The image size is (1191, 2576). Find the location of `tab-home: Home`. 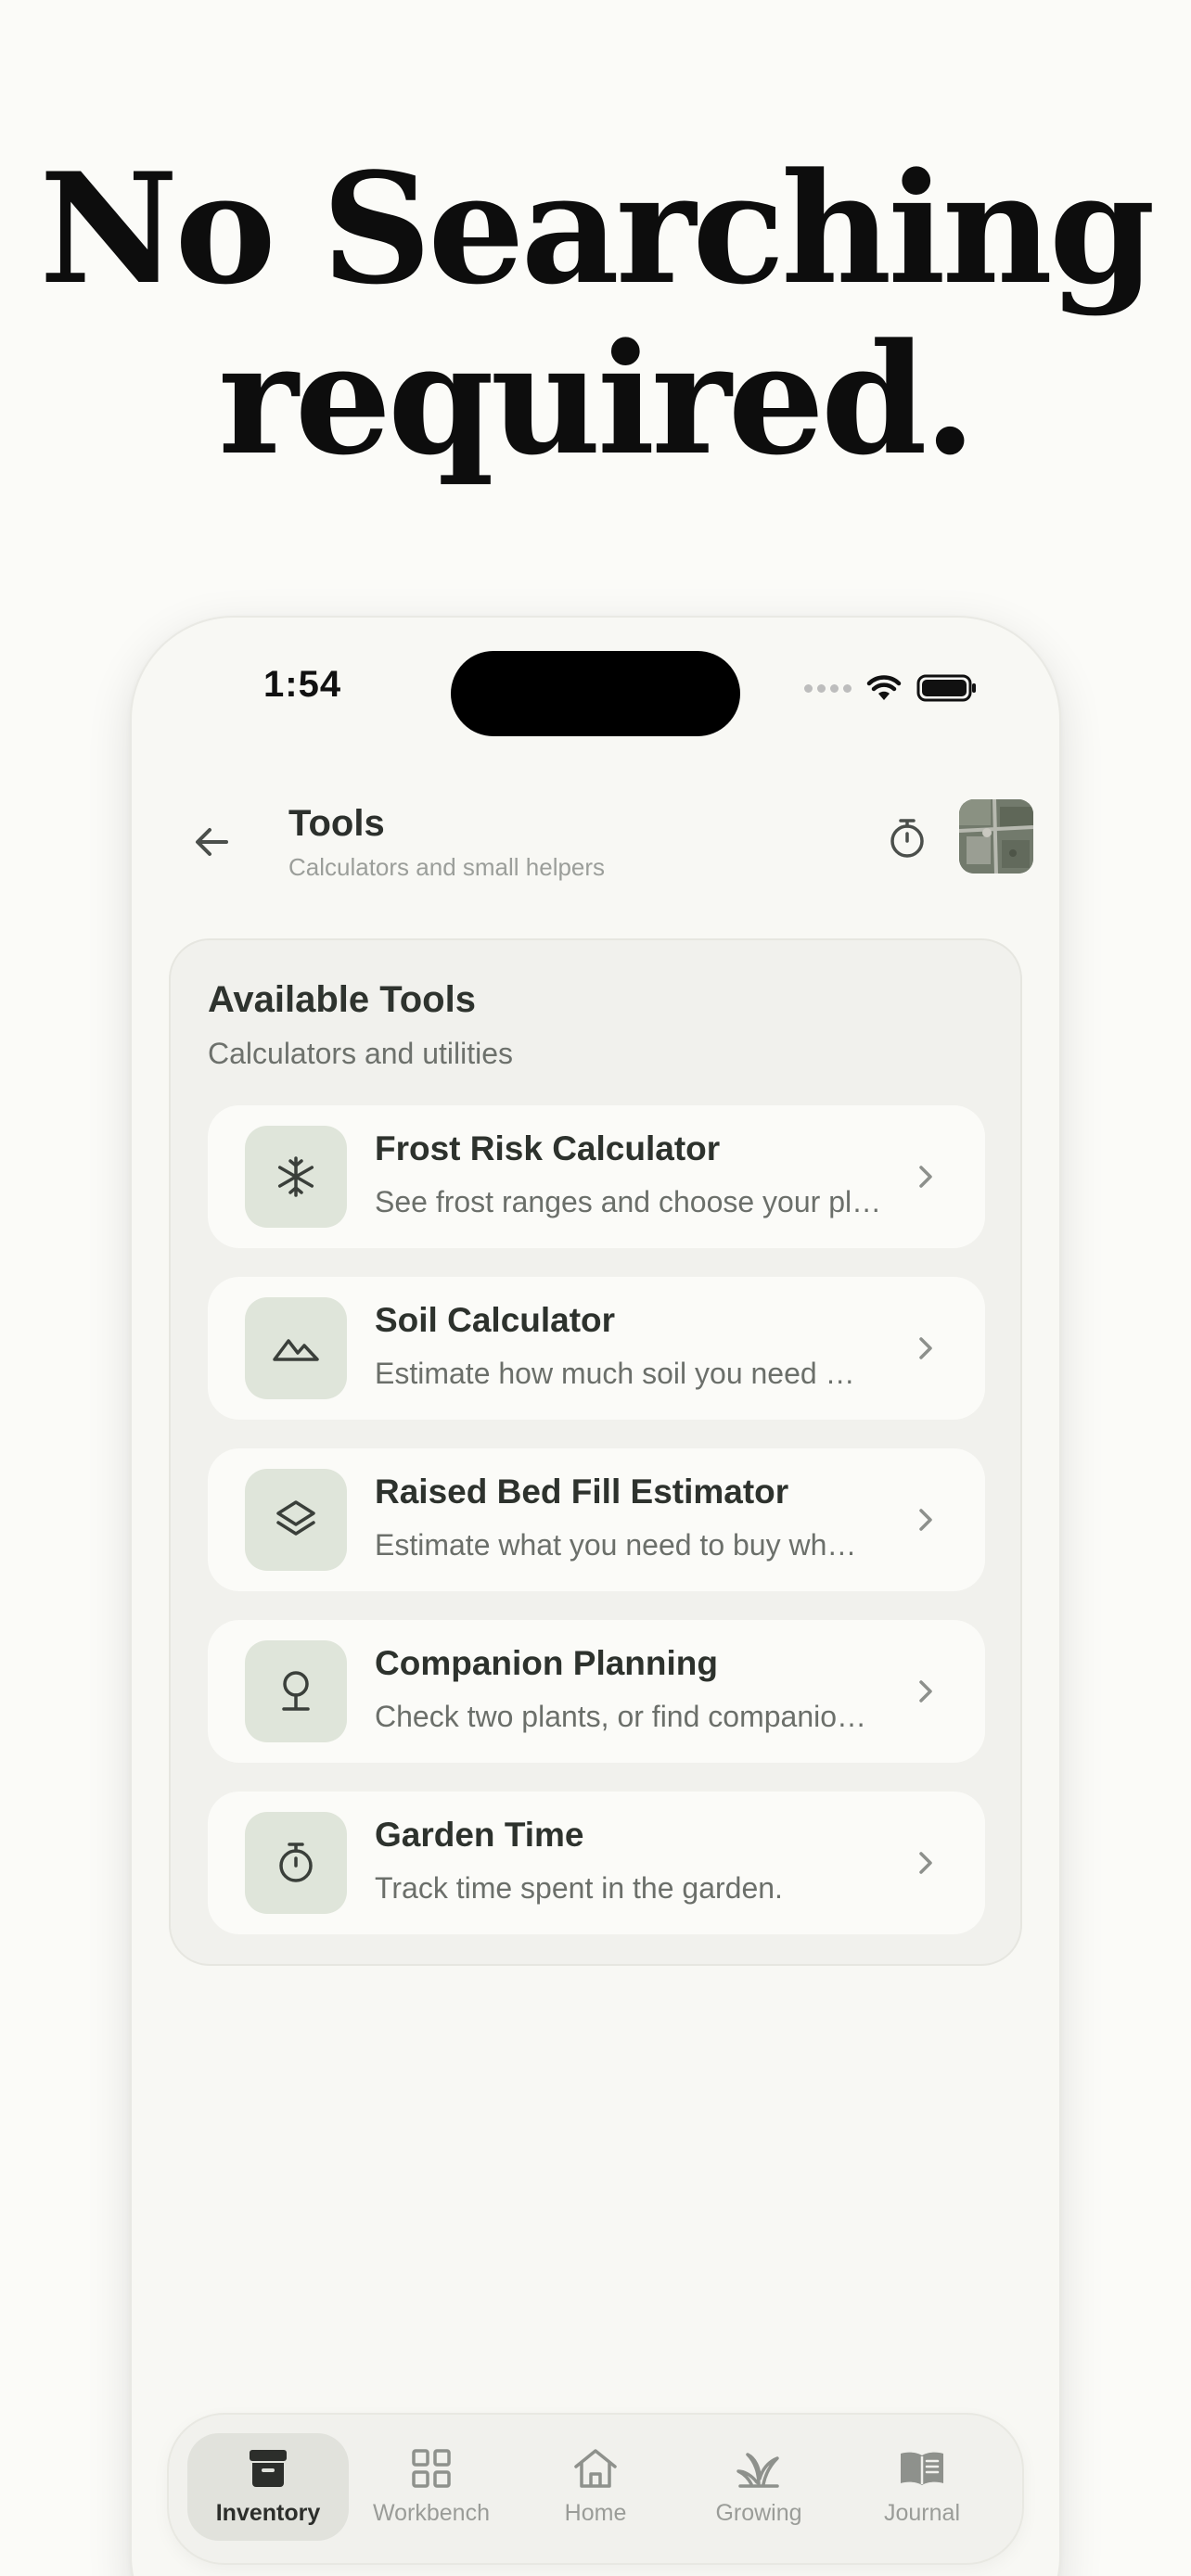

tab-home: Home is located at coordinates (595, 2487).